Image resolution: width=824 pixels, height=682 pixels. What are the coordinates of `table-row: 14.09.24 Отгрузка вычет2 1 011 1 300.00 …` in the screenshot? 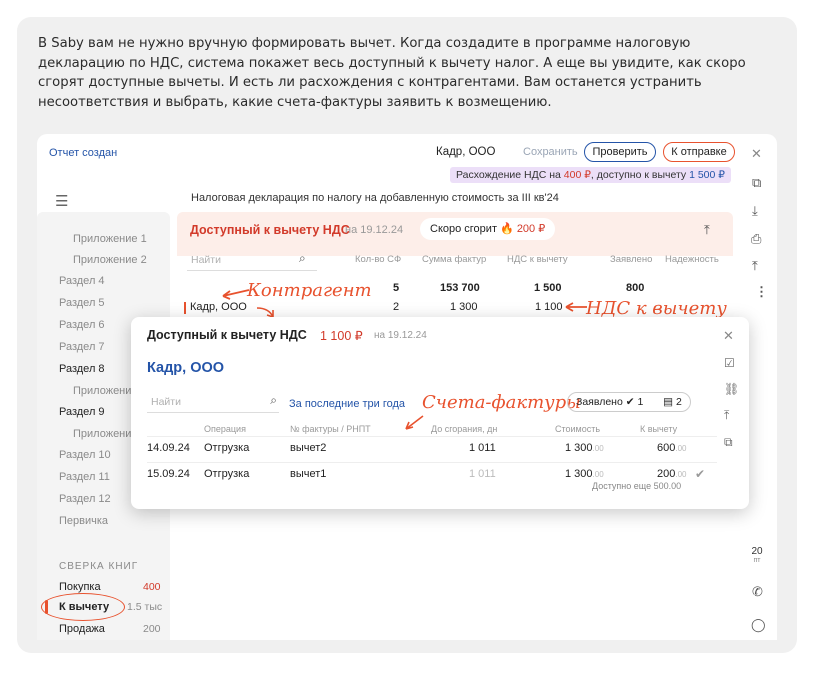 It's located at (432, 450).